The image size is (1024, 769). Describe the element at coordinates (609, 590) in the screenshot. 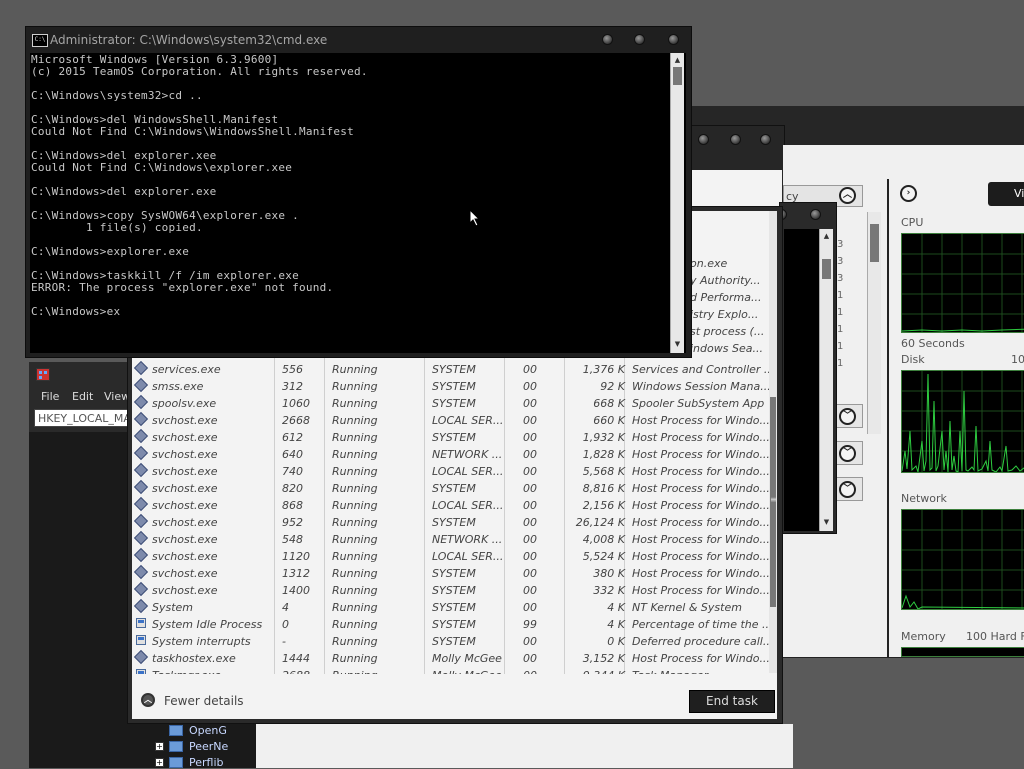

I see `memory-cell: 332 K` at that location.